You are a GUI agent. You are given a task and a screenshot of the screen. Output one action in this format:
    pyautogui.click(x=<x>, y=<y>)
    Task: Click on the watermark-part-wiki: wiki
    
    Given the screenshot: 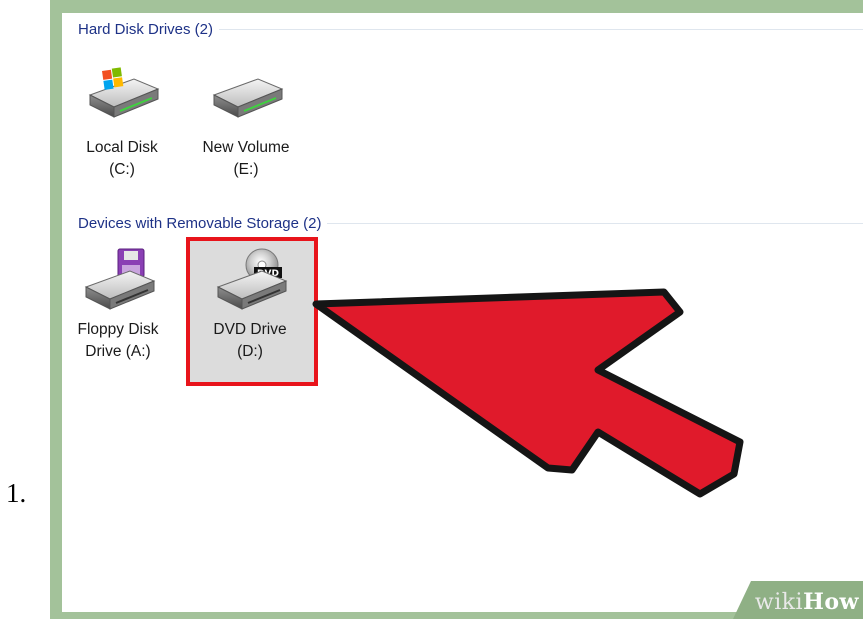 What is the action you would take?
    pyautogui.click(x=779, y=602)
    